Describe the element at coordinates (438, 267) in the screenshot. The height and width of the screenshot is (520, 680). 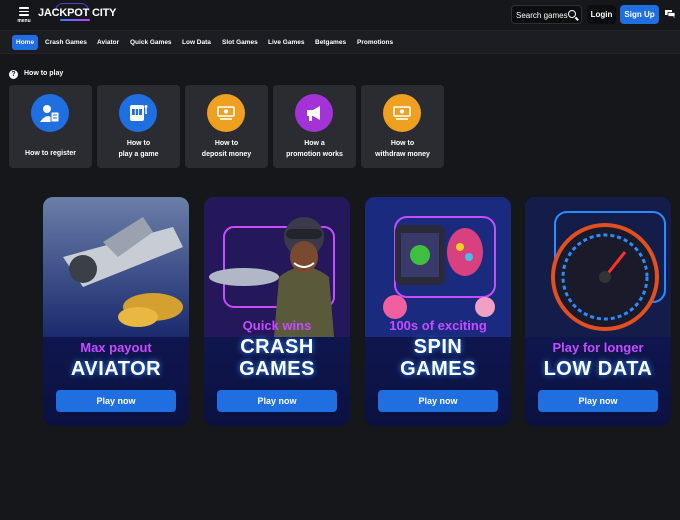
I see `slot-machine-art` at that location.